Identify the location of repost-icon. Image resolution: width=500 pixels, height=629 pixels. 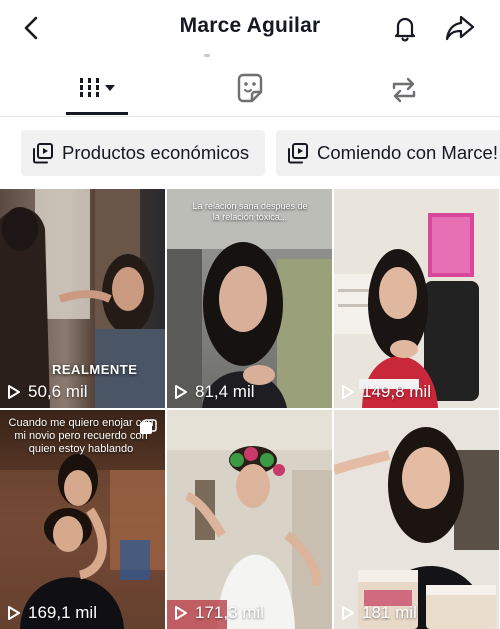
(404, 90).